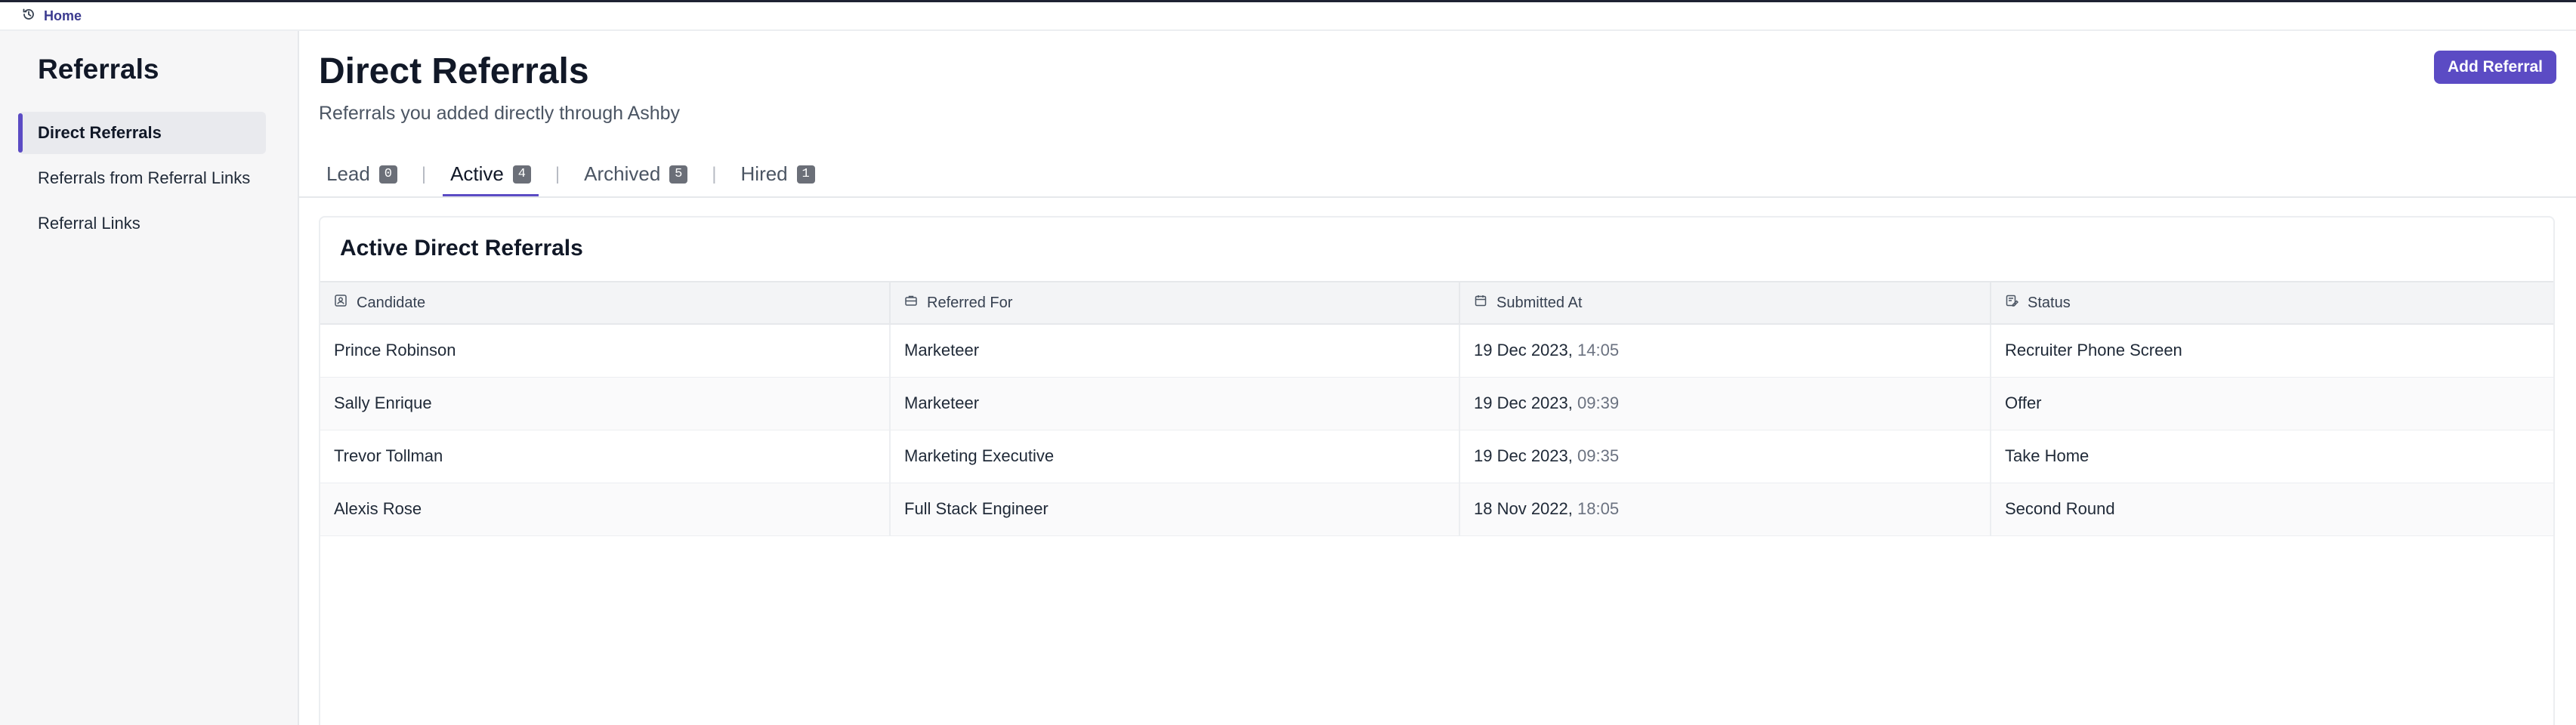 This screenshot has height=725, width=2576. Describe the element at coordinates (1539, 302) in the screenshot. I see `column-header-label: Submitted At` at that location.